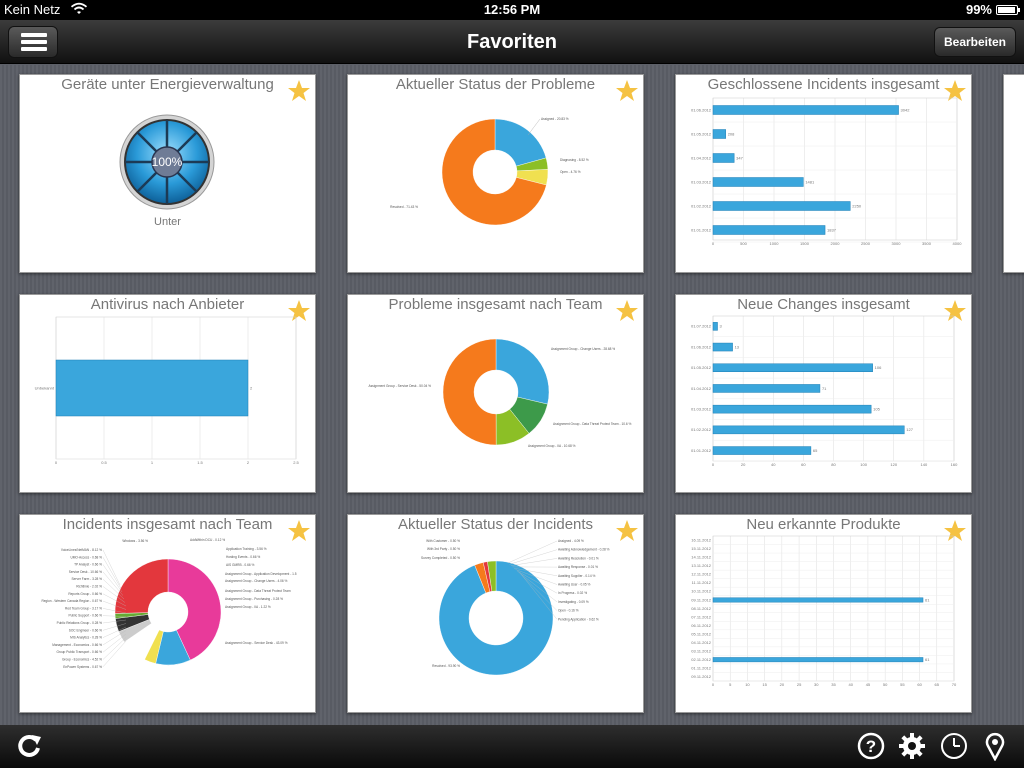  What do you see at coordinates (573, 602) in the screenshot?
I see `slice-label: Investigating - 0.09 %` at bounding box center [573, 602].